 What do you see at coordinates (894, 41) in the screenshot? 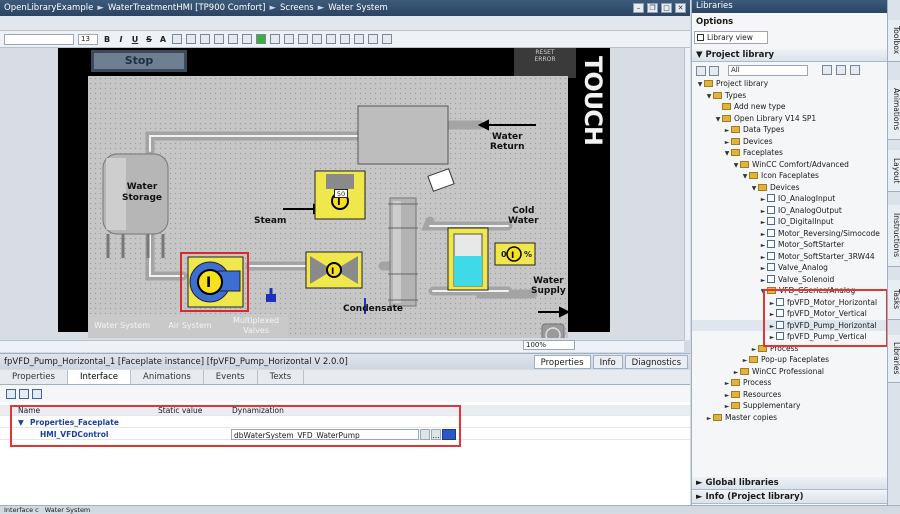
I see `side-tab-toolbox: Toolbox` at bounding box center [894, 41].